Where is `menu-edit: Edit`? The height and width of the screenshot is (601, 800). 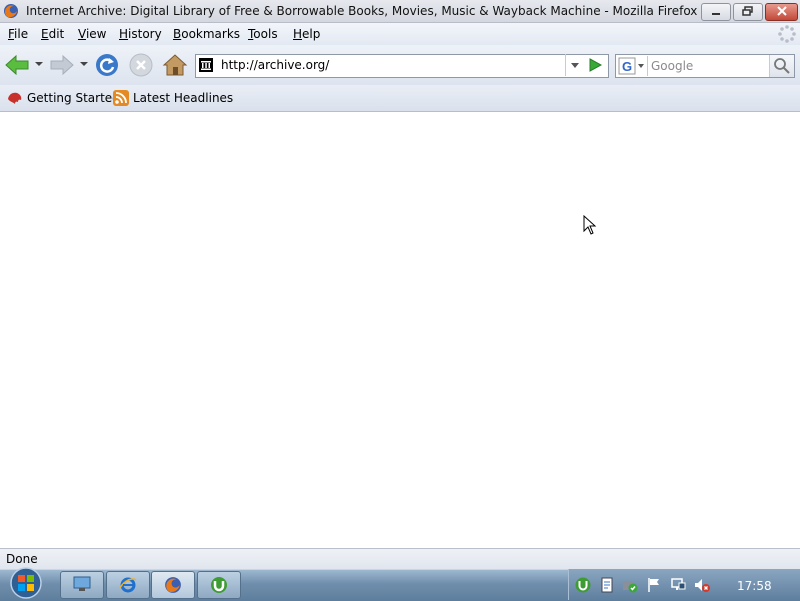 menu-edit: Edit is located at coordinates (52, 34).